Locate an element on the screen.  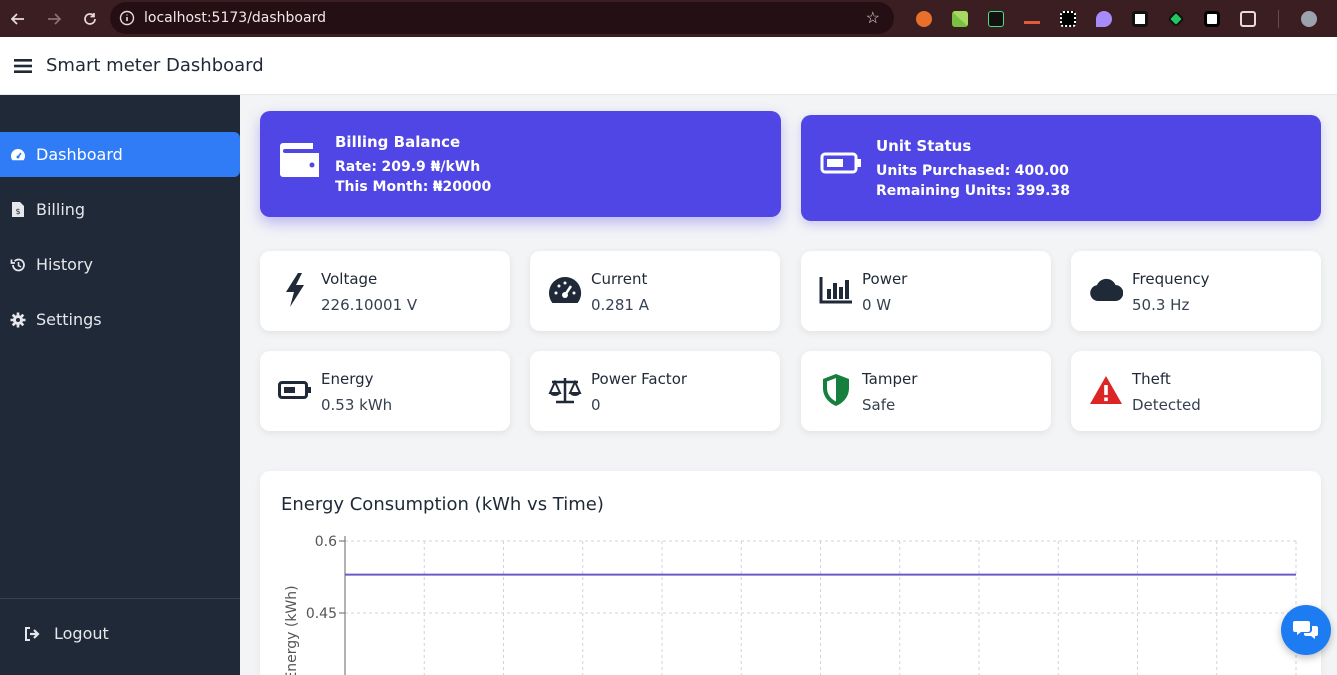
fox-extension-icon is located at coordinates (924, 18).